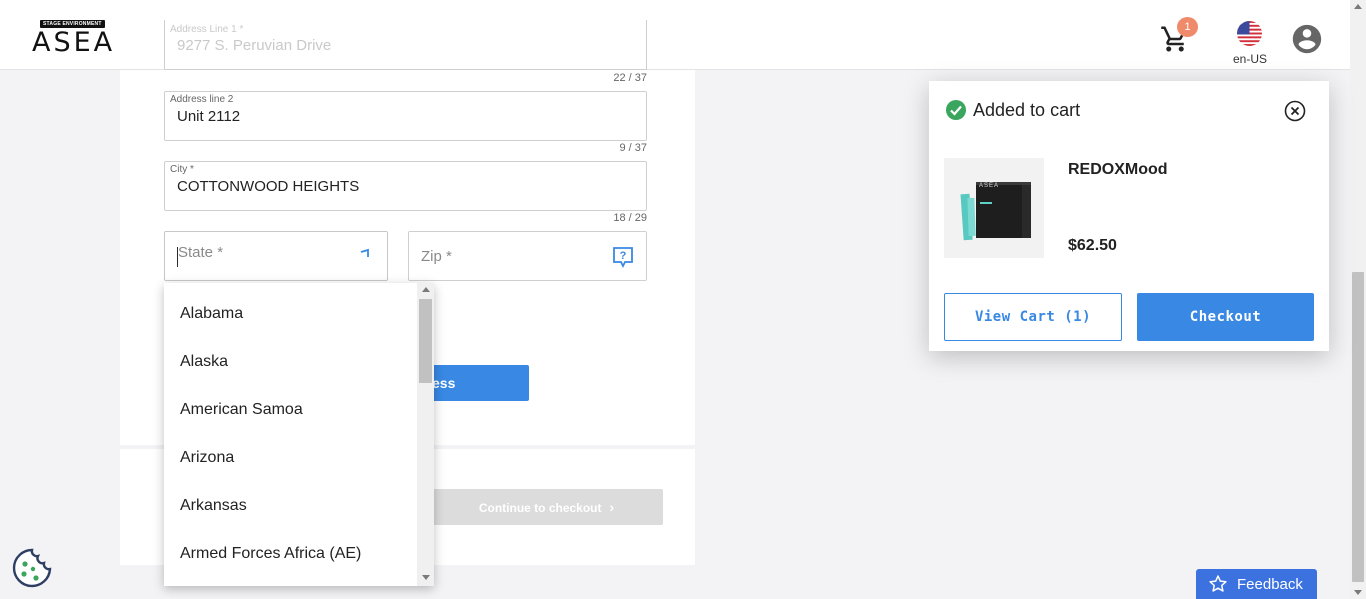  What do you see at coordinates (213, 506) in the screenshot?
I see `state-option-arkansas: Arkansas` at bounding box center [213, 506].